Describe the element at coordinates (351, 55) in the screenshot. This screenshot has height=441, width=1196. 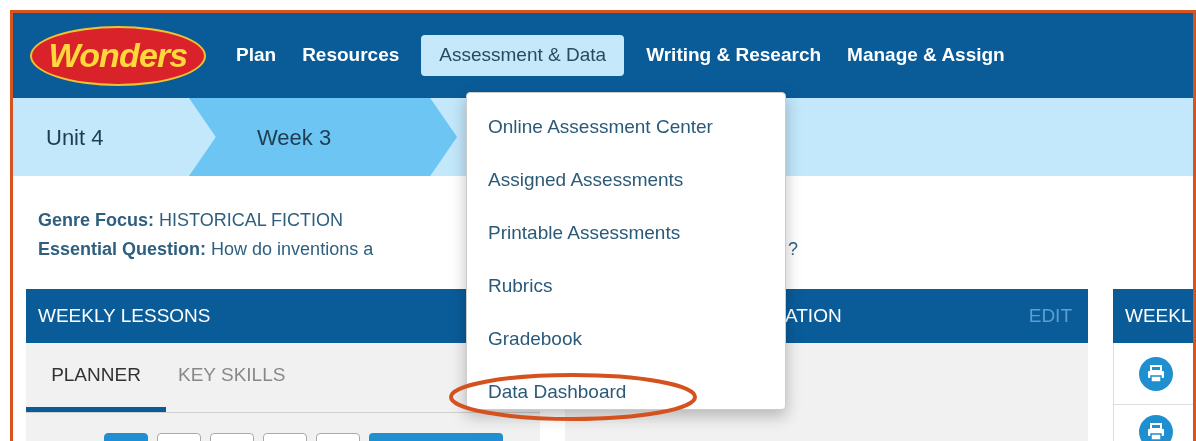
I see `nav-item: Resources` at that location.